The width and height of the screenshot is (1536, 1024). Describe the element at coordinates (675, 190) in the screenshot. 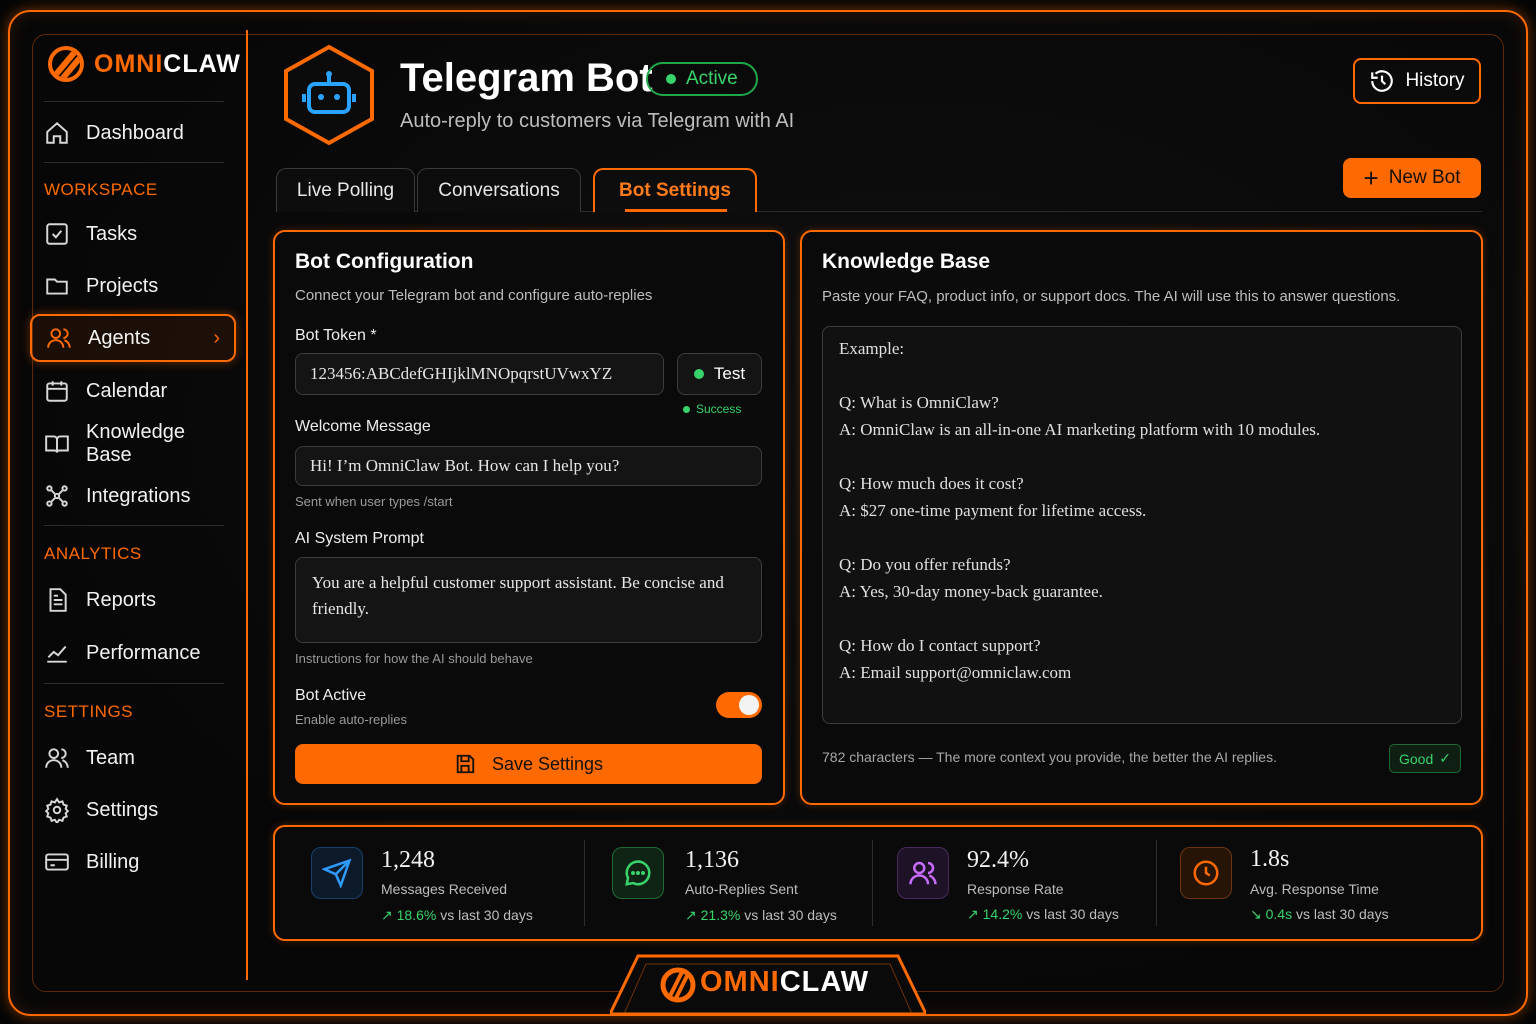

I see `tab-bot-settings: Bot Settings` at that location.